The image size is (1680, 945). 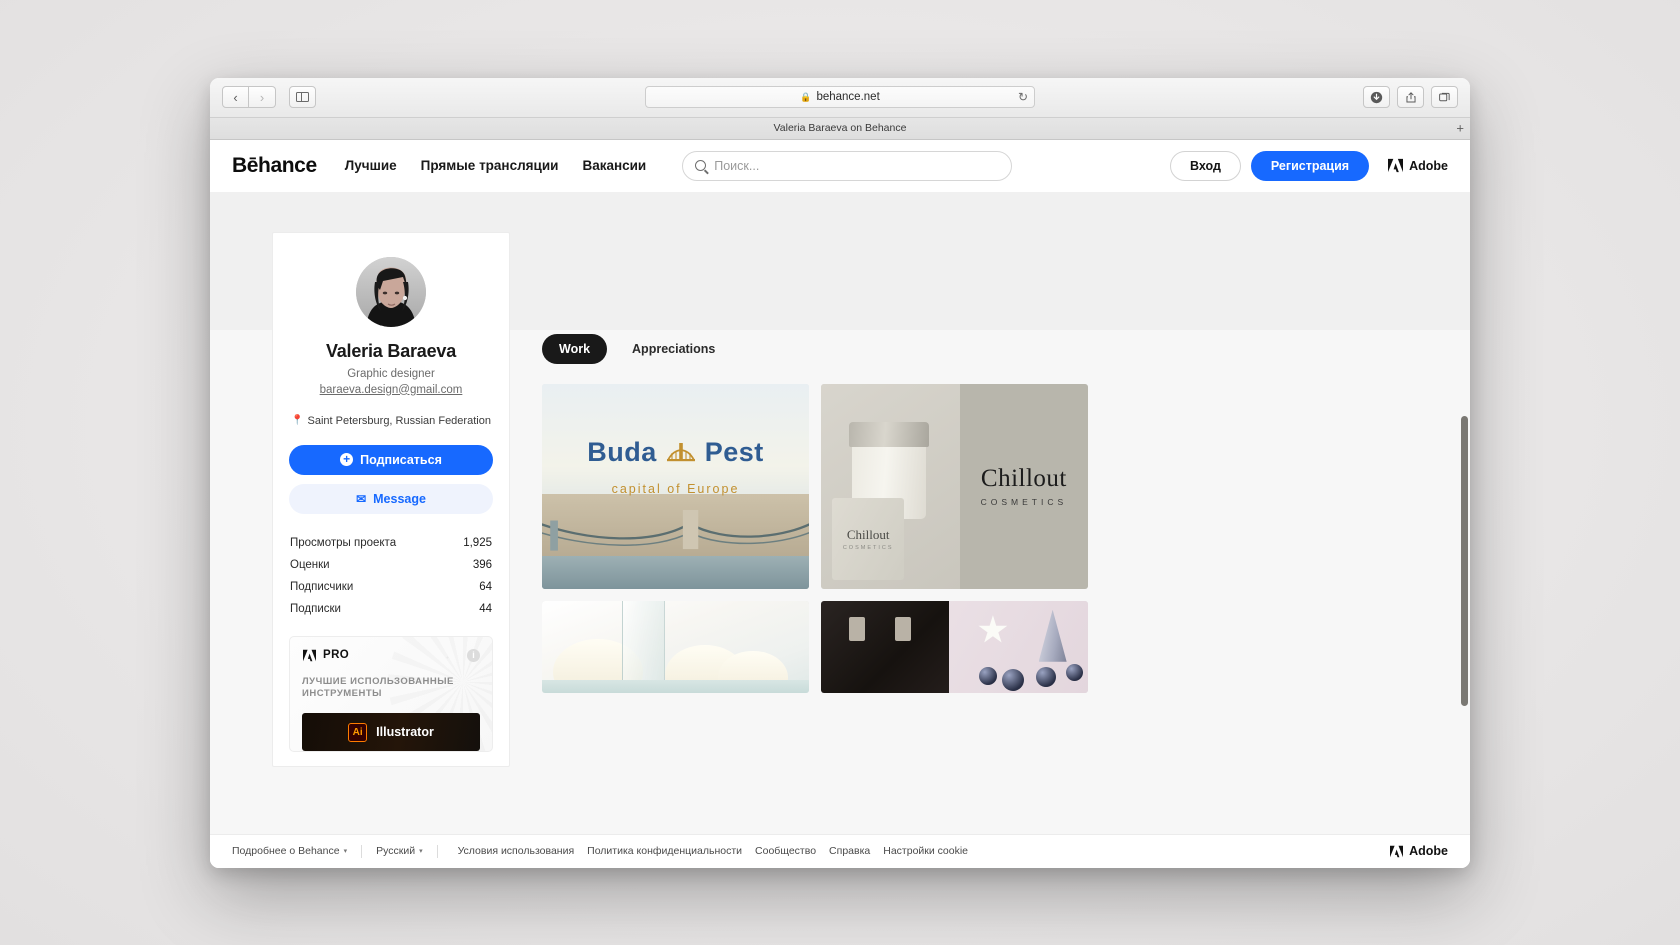 What do you see at coordinates (954, 646) in the screenshot?
I see `project-card-christmas` at bounding box center [954, 646].